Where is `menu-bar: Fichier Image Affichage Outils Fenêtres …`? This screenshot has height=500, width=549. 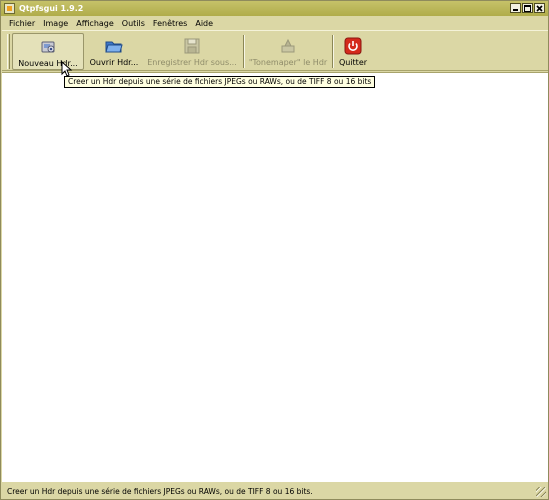 menu-bar: Fichier Image Affichage Outils Fenêtres … is located at coordinates (275, 23).